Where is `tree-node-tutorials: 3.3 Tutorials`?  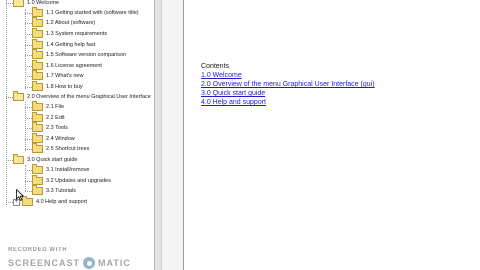
tree-node-tutorials: 3.3 Tutorials is located at coordinates (54, 190).